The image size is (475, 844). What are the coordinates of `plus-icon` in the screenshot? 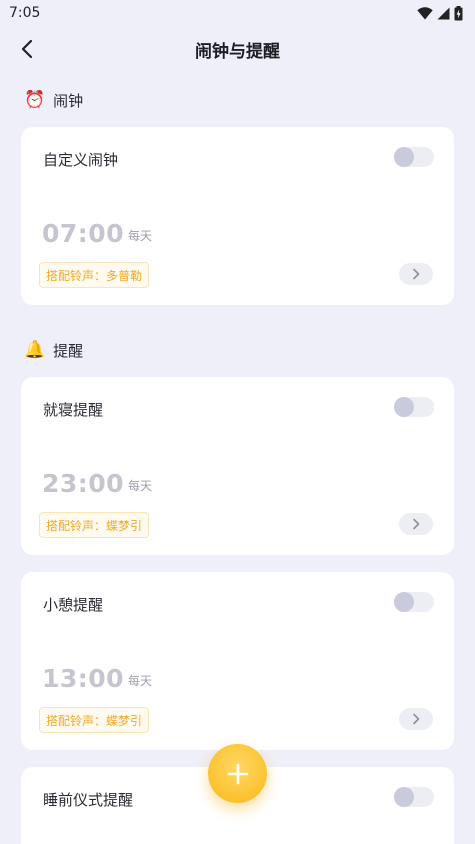 It's located at (237, 773).